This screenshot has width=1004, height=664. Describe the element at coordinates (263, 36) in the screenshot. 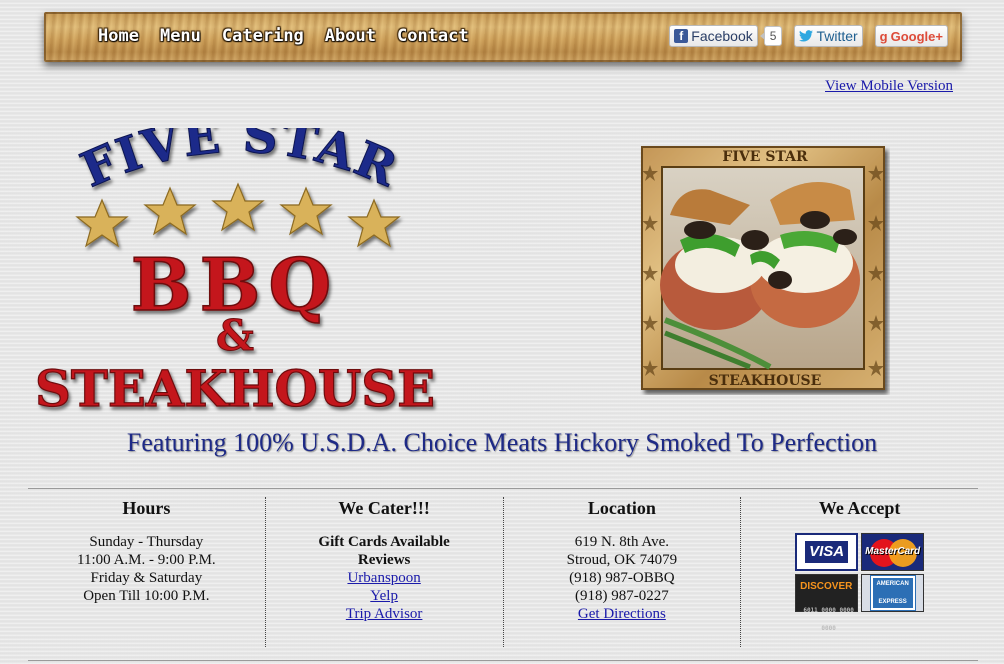

I see `nav-catering-link: Catering` at that location.